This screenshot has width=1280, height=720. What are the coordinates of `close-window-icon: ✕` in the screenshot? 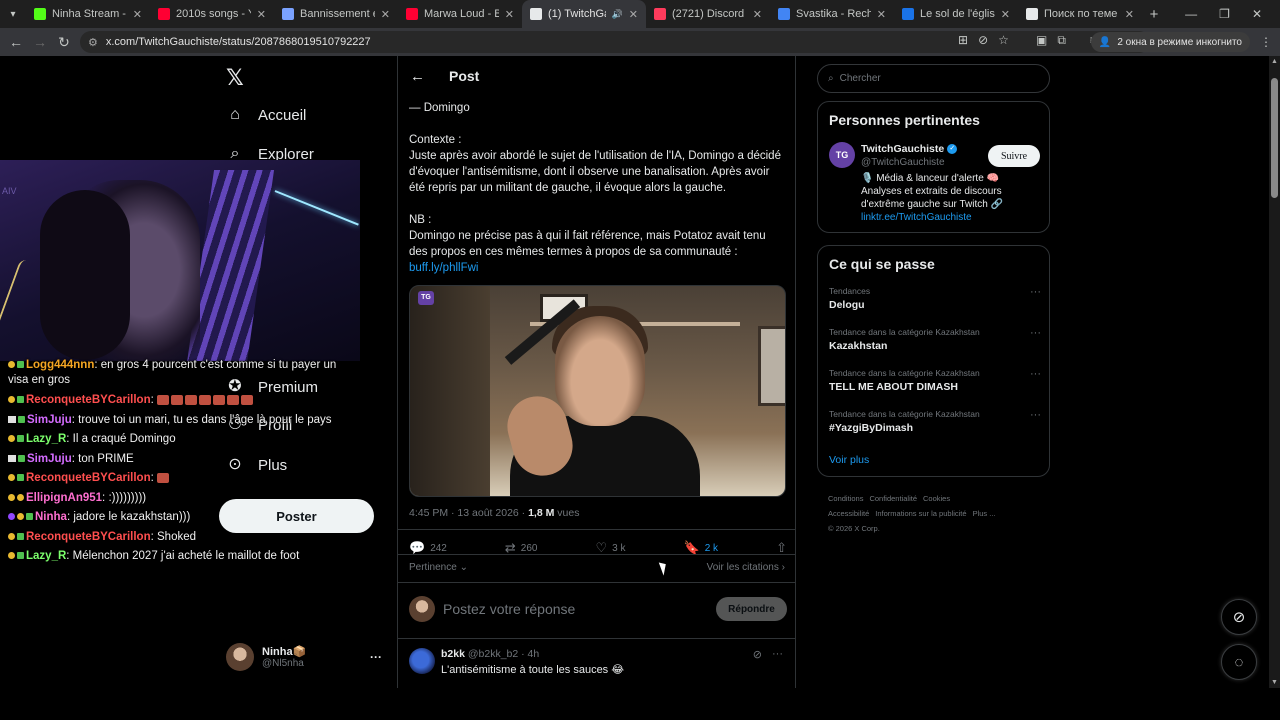 It's located at (1257, 14).